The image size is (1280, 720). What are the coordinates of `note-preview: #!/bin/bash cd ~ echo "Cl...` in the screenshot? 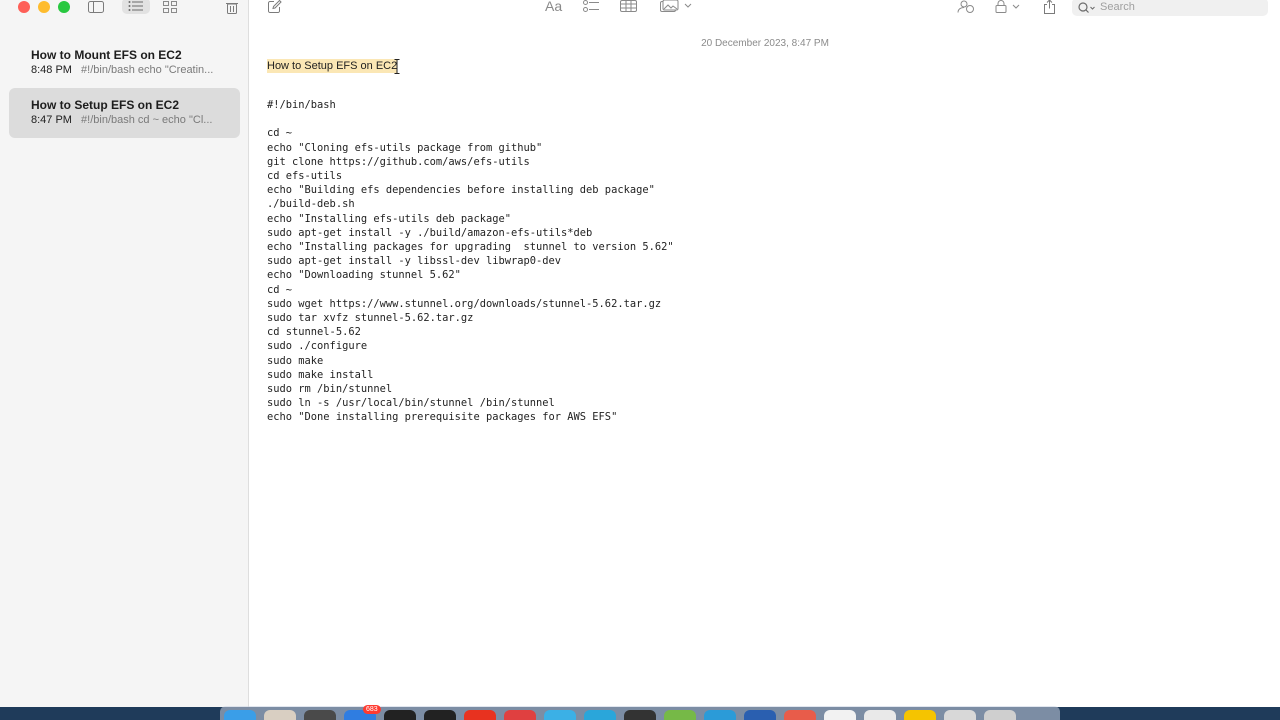 It's located at (147, 120).